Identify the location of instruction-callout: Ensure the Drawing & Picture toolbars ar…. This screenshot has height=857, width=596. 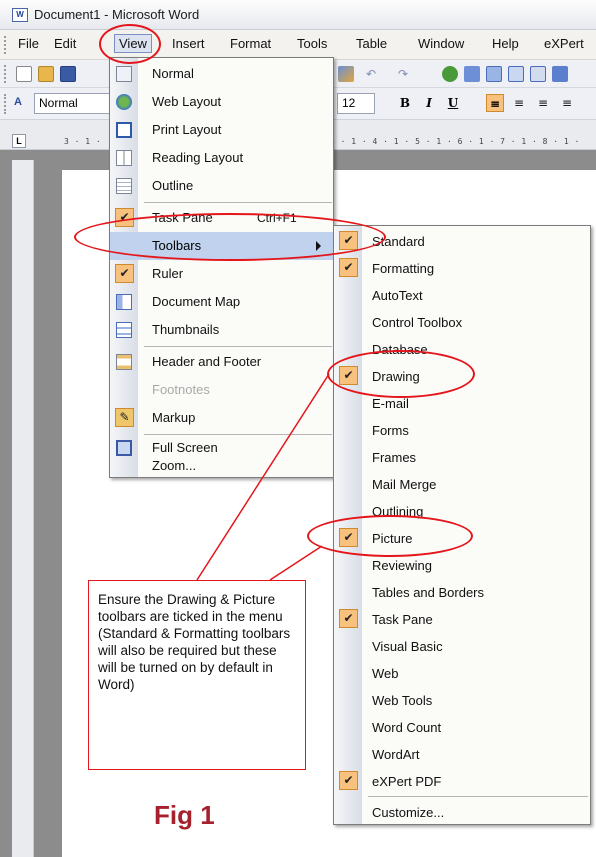
(197, 675).